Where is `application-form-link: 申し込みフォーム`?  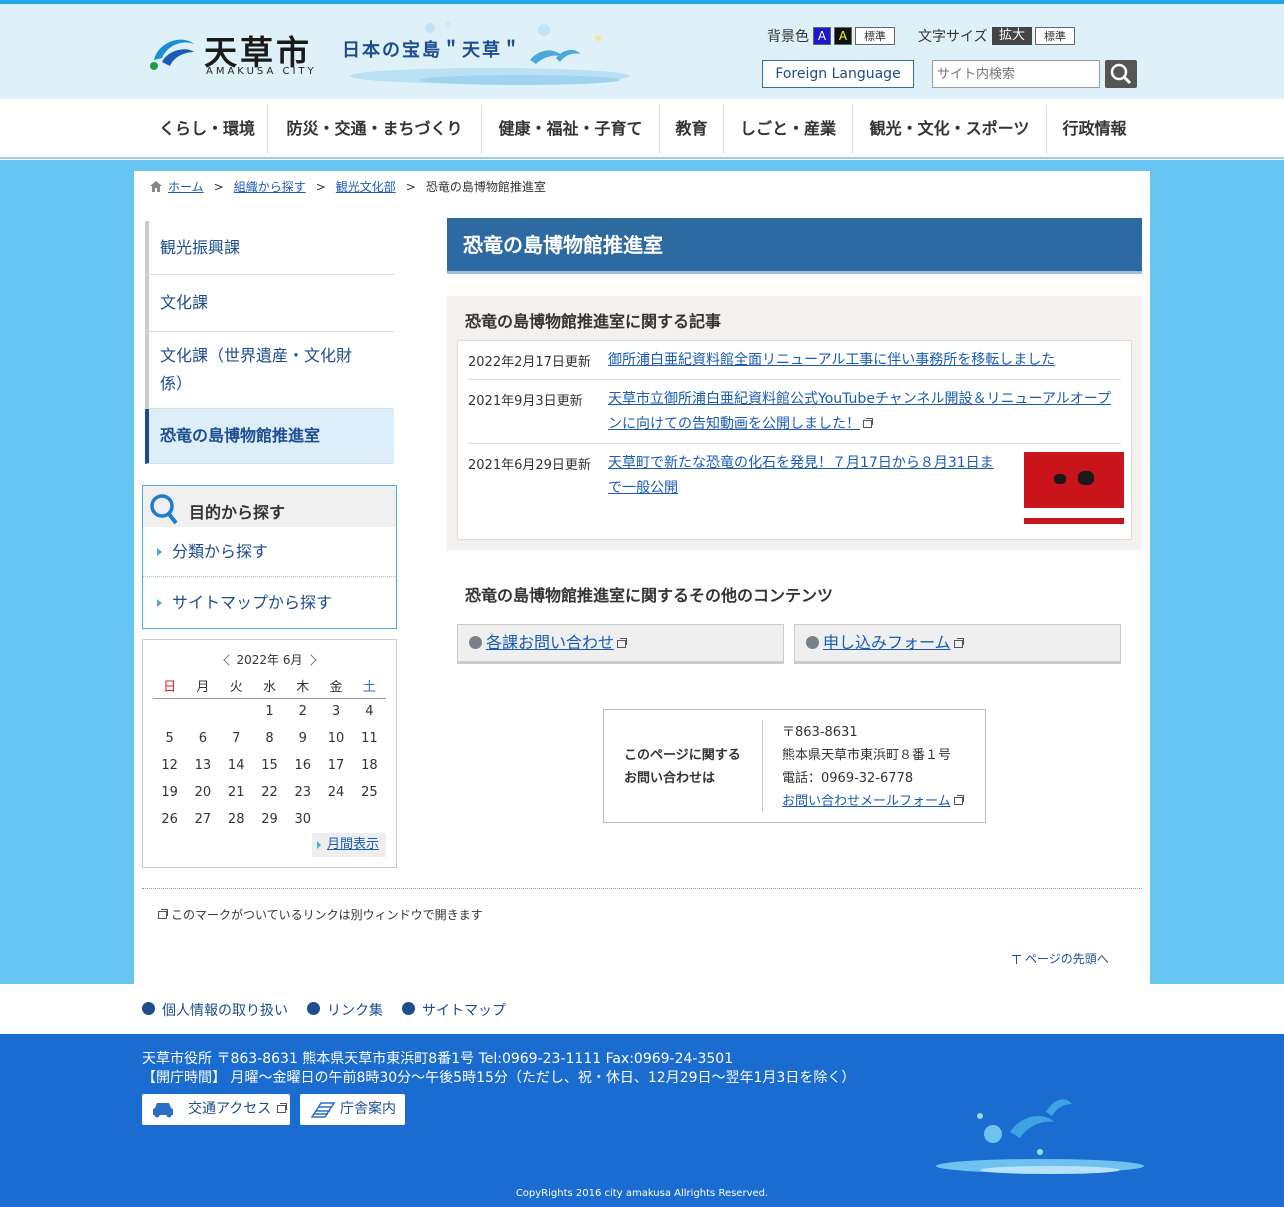
application-form-link: 申し込みフォーム is located at coordinates (887, 642).